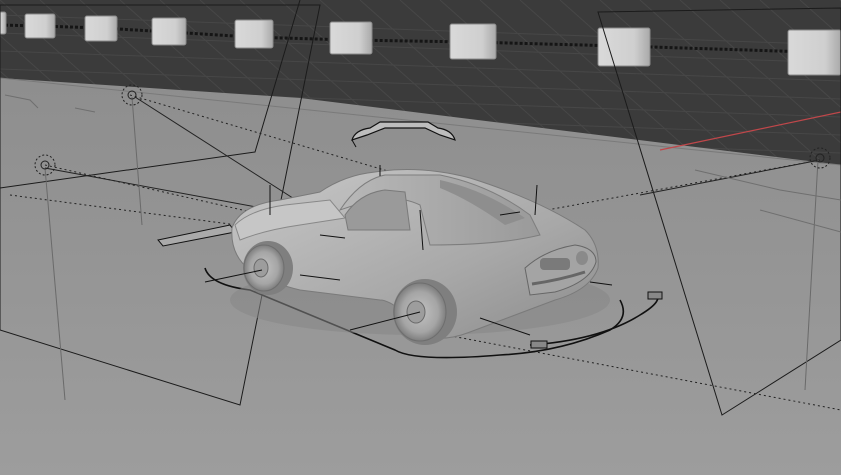 The height and width of the screenshot is (475, 841). Describe the element at coordinates (655, 295) in the screenshot. I see `rig-steer-handle` at that location.